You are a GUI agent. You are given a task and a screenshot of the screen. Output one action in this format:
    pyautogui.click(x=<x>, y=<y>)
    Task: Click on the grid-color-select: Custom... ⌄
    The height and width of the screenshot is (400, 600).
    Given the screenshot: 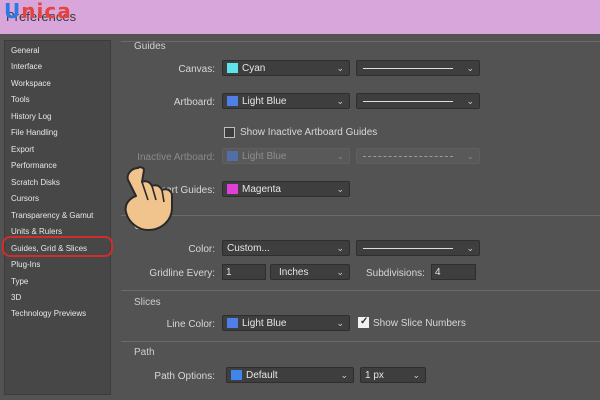 What is the action you would take?
    pyautogui.click(x=286, y=248)
    